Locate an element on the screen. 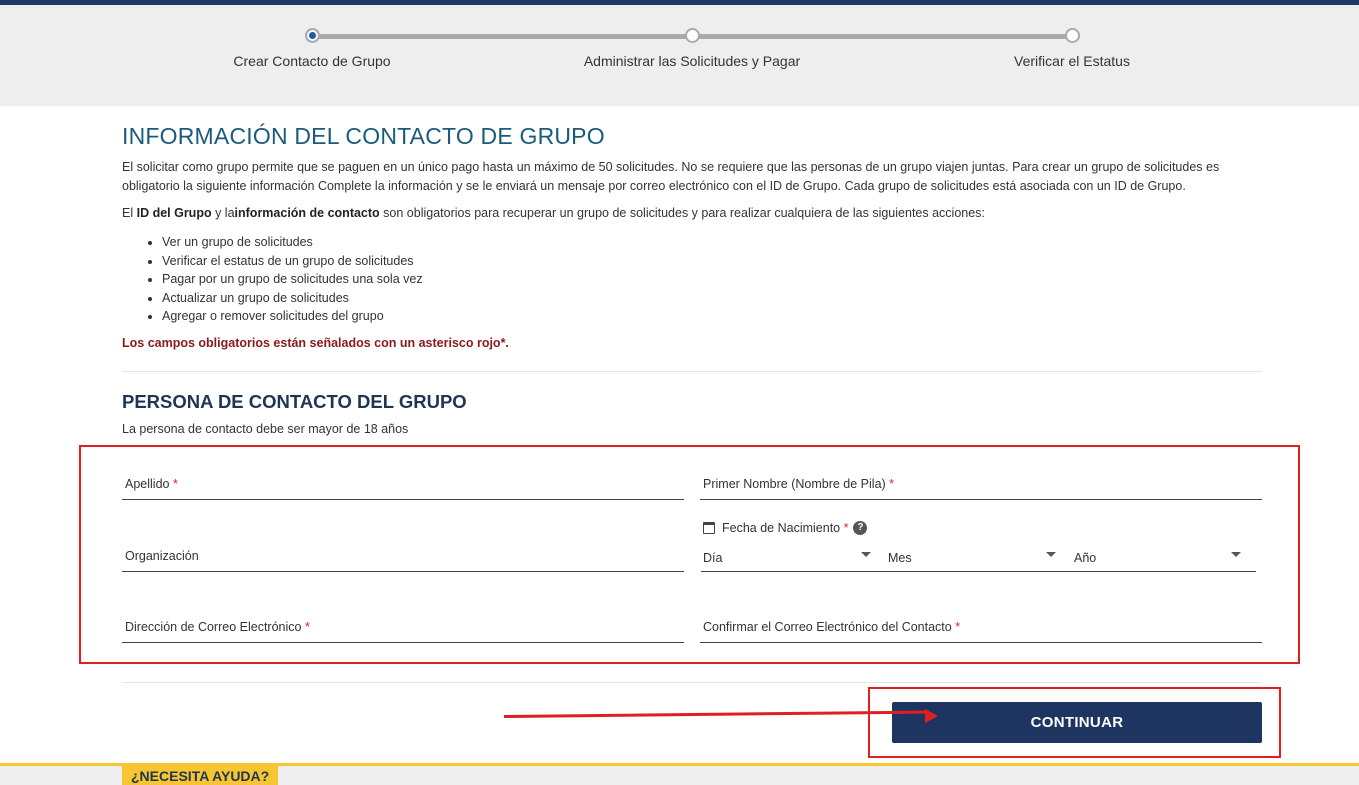 The image size is (1359, 785). help-tab: ¿NECESITA AYUDA? is located at coordinates (200, 775).